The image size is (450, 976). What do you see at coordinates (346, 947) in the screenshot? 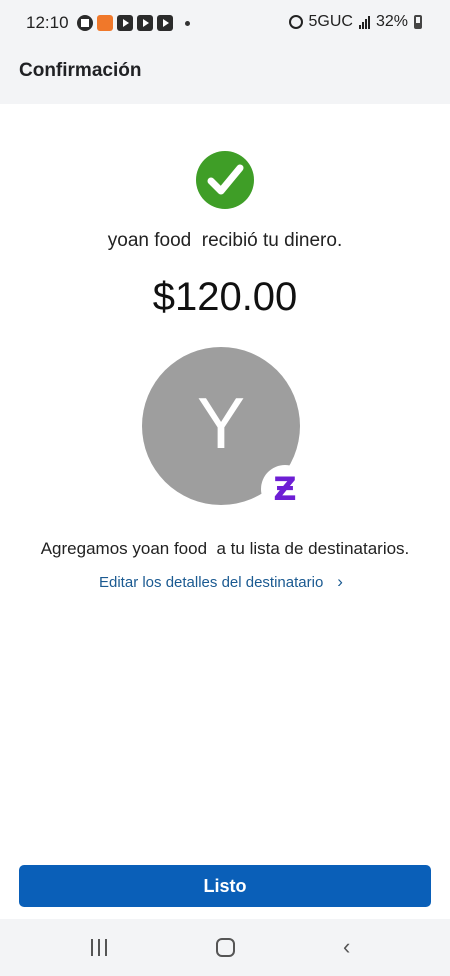
I see `back-icon: ‹` at bounding box center [346, 947].